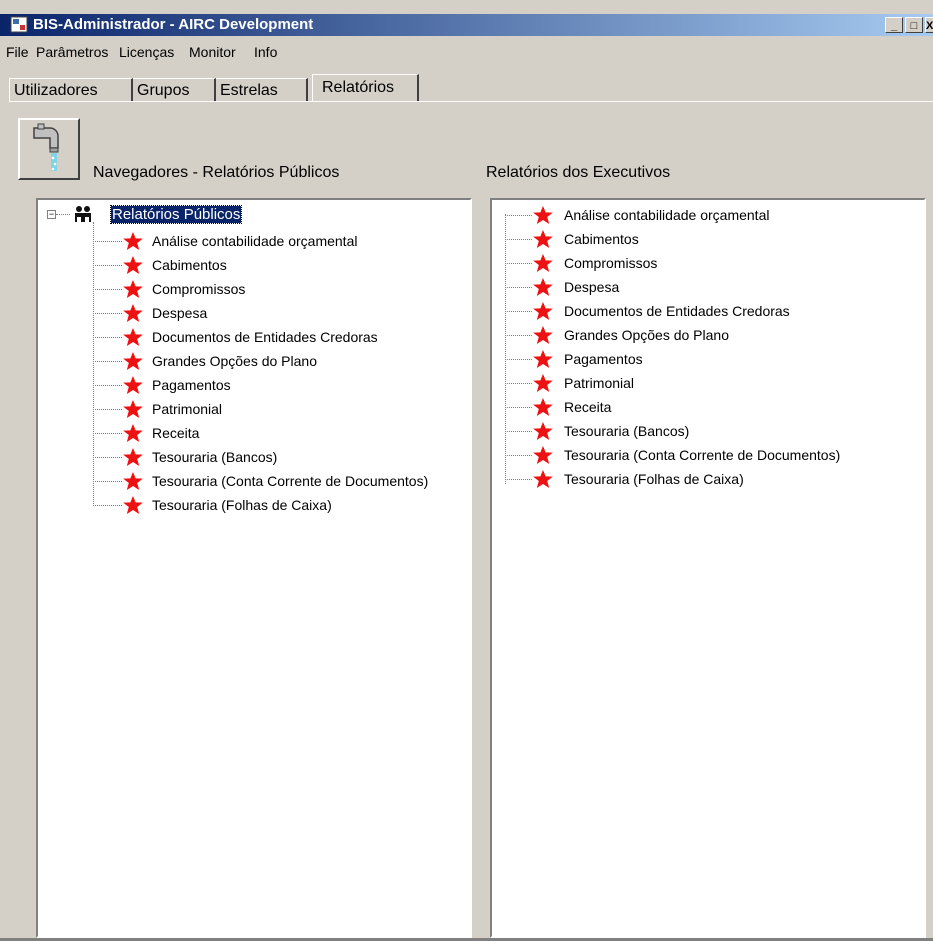 This screenshot has width=933, height=941. Describe the element at coordinates (262, 90) in the screenshot. I see `tab-estrelas: Estrelas` at that location.